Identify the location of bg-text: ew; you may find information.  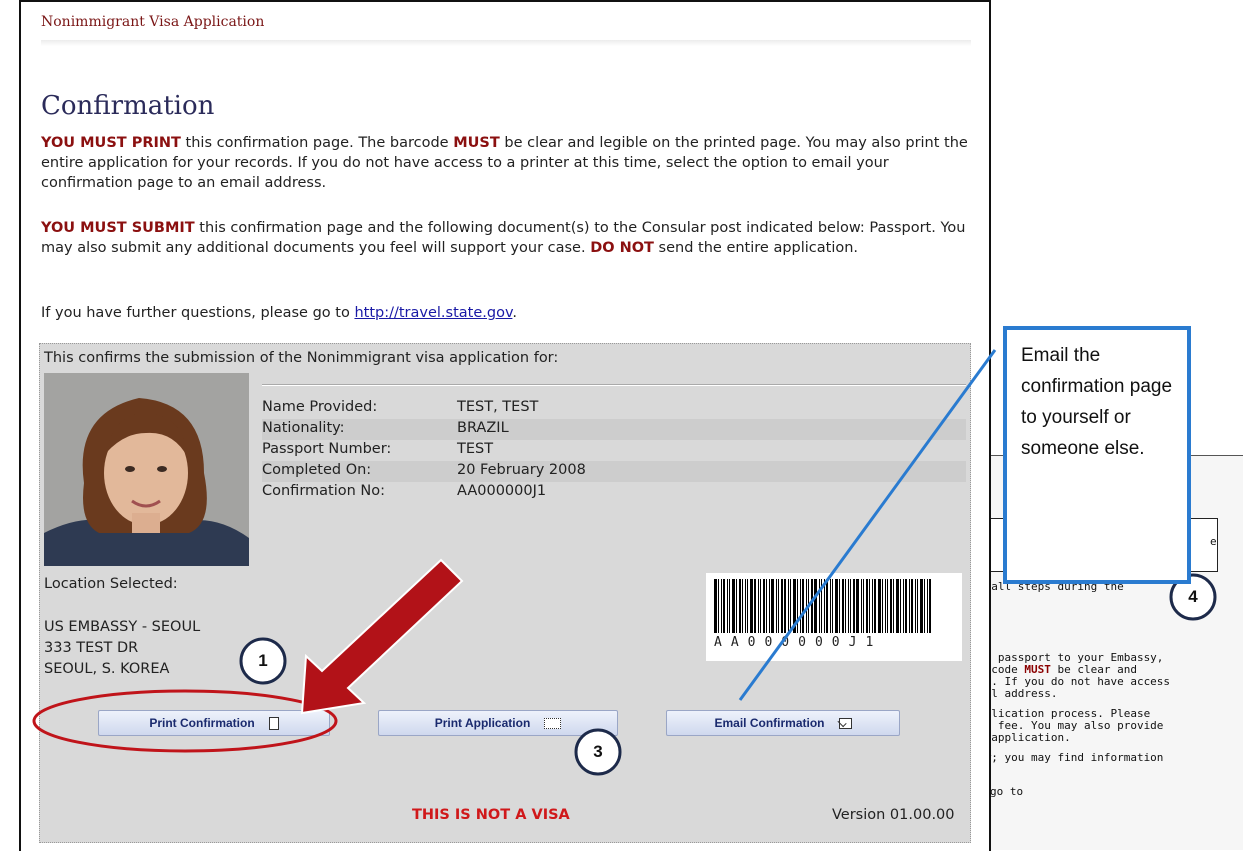
(1071, 757).